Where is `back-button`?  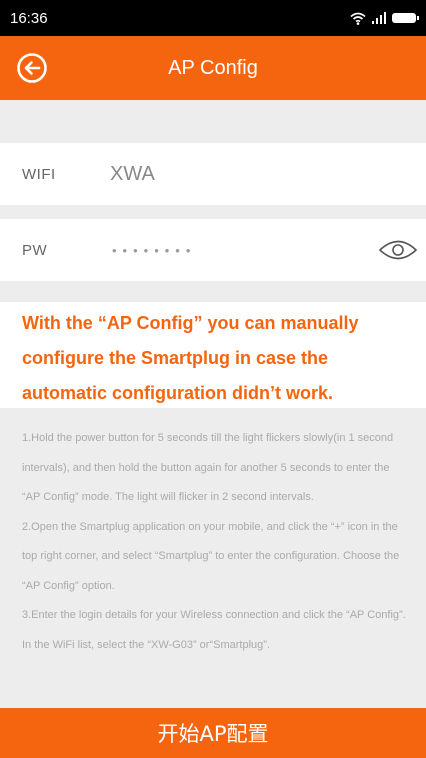 back-button is located at coordinates (32, 68).